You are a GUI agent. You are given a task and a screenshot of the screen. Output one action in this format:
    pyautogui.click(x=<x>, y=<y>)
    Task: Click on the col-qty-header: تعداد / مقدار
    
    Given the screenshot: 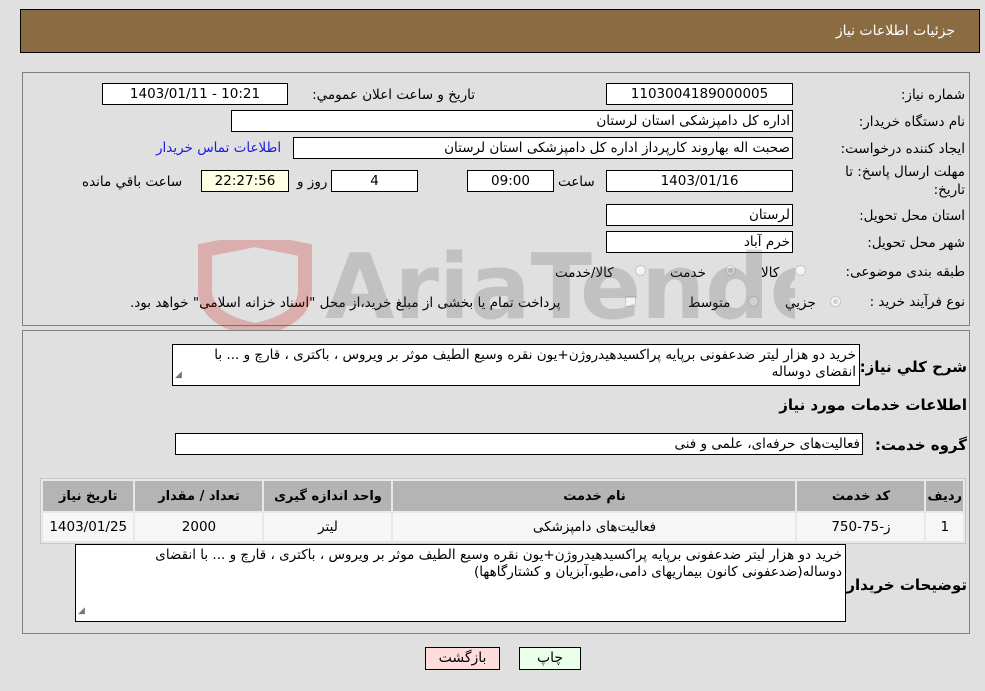 What is the action you would take?
    pyautogui.click(x=199, y=496)
    